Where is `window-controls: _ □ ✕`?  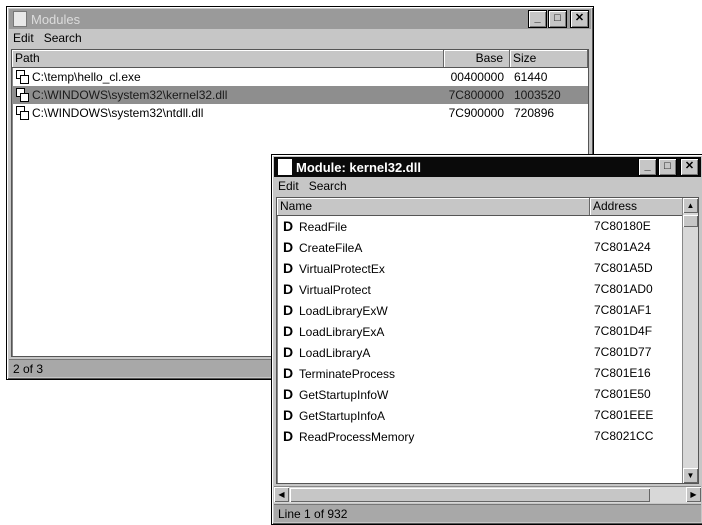
window-controls: _ □ ✕ is located at coordinates (668, 167).